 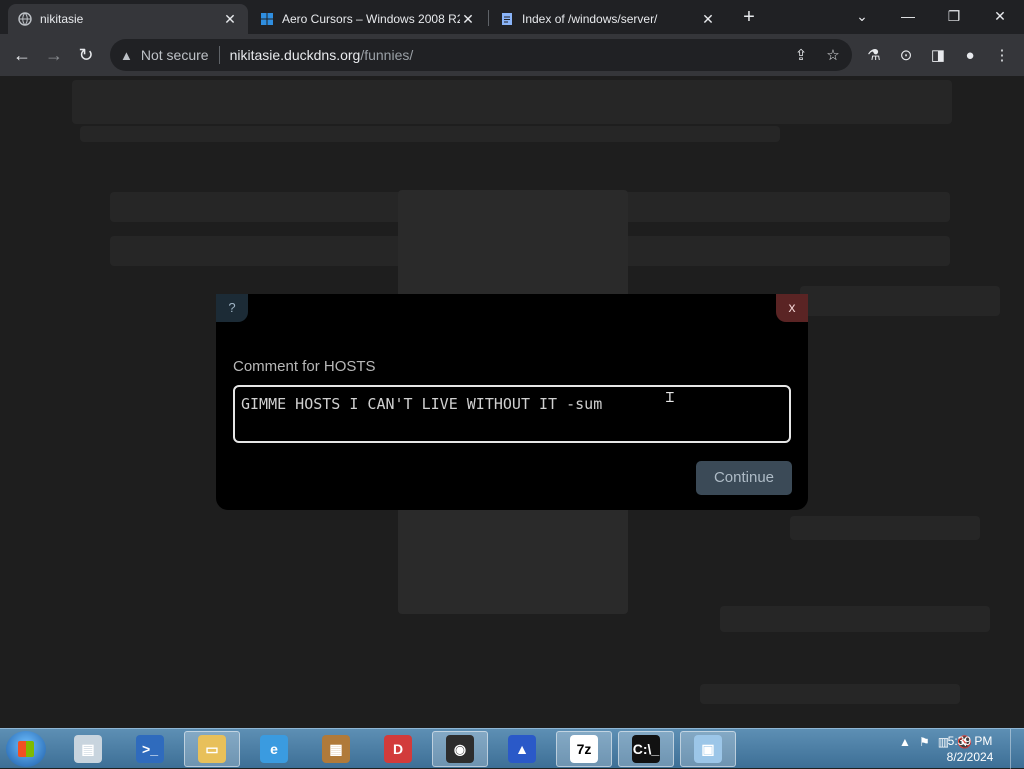 What do you see at coordinates (62, 19) in the screenshot?
I see `tab-title: nikitasie` at bounding box center [62, 19].